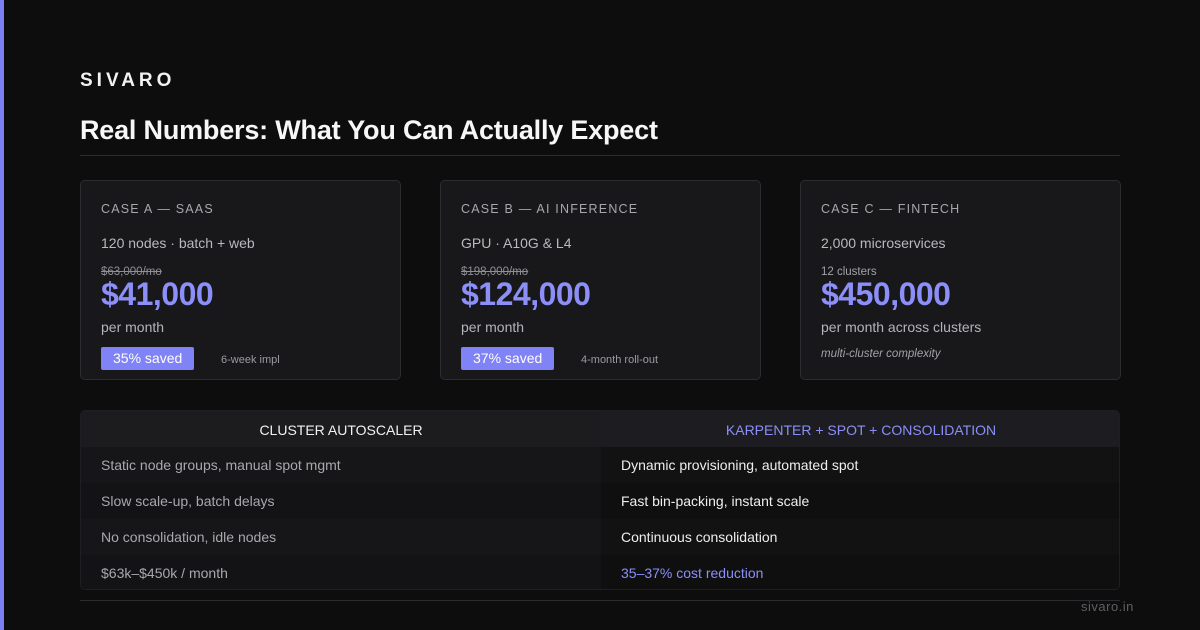  I want to click on case-description: GPU · A10G & L4, so click(516, 243).